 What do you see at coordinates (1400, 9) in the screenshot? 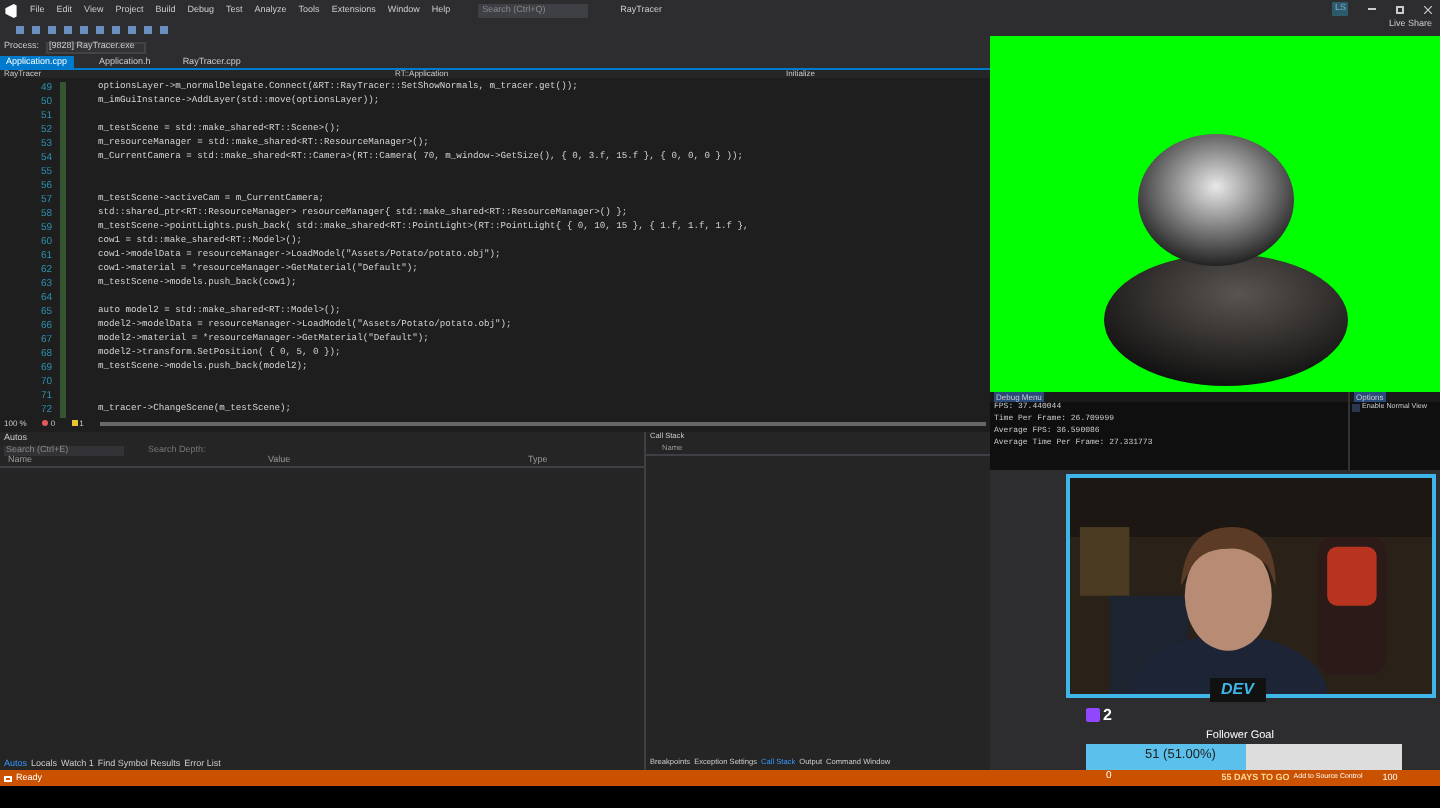
I see `maximize-icon` at bounding box center [1400, 9].